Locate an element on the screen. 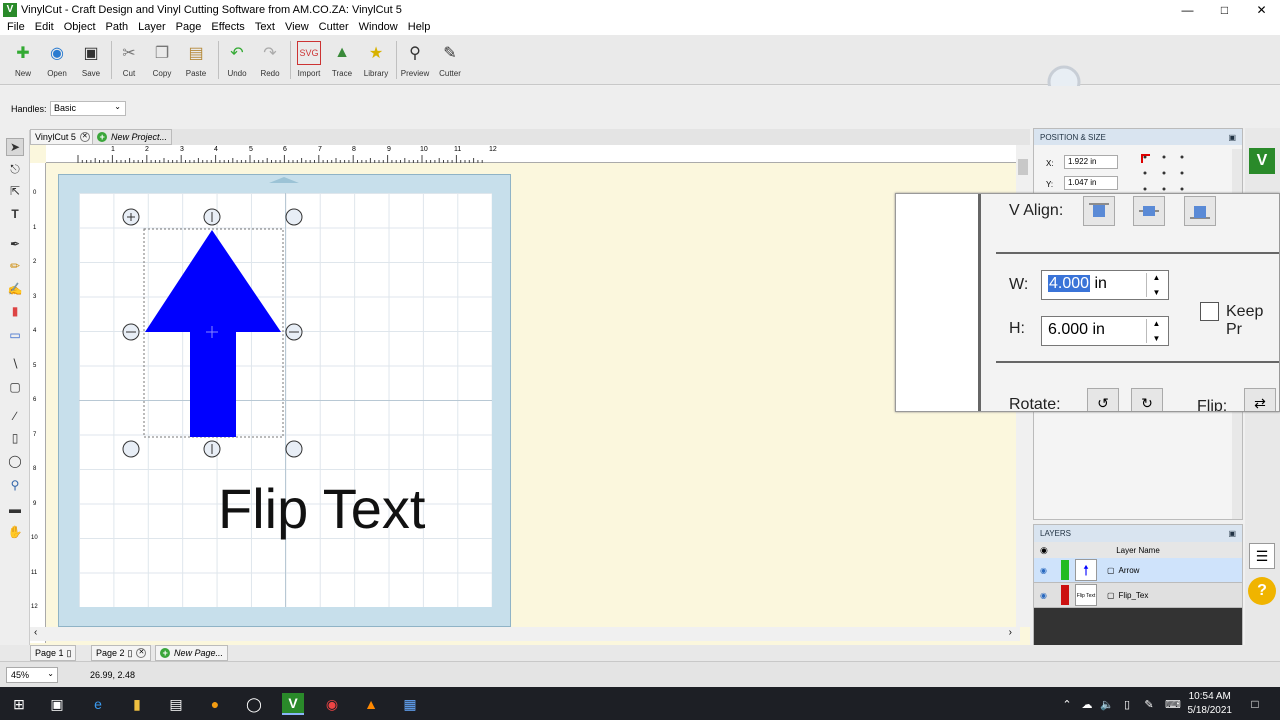  align-top-button is located at coordinates (1099, 211).